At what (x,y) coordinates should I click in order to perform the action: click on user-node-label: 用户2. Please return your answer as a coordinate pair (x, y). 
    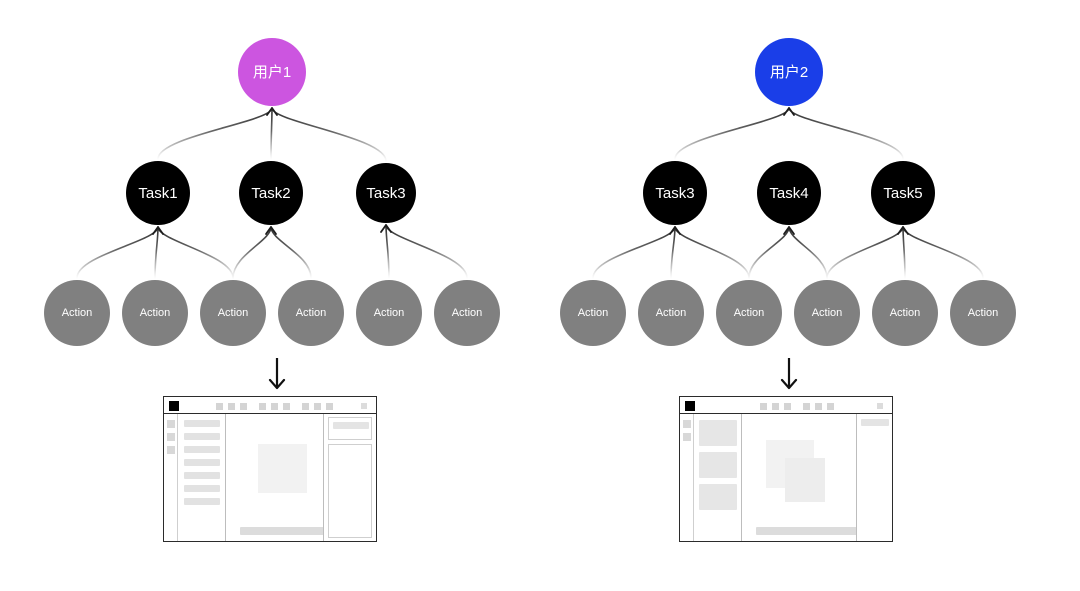
    Looking at the image, I should click on (789, 72).